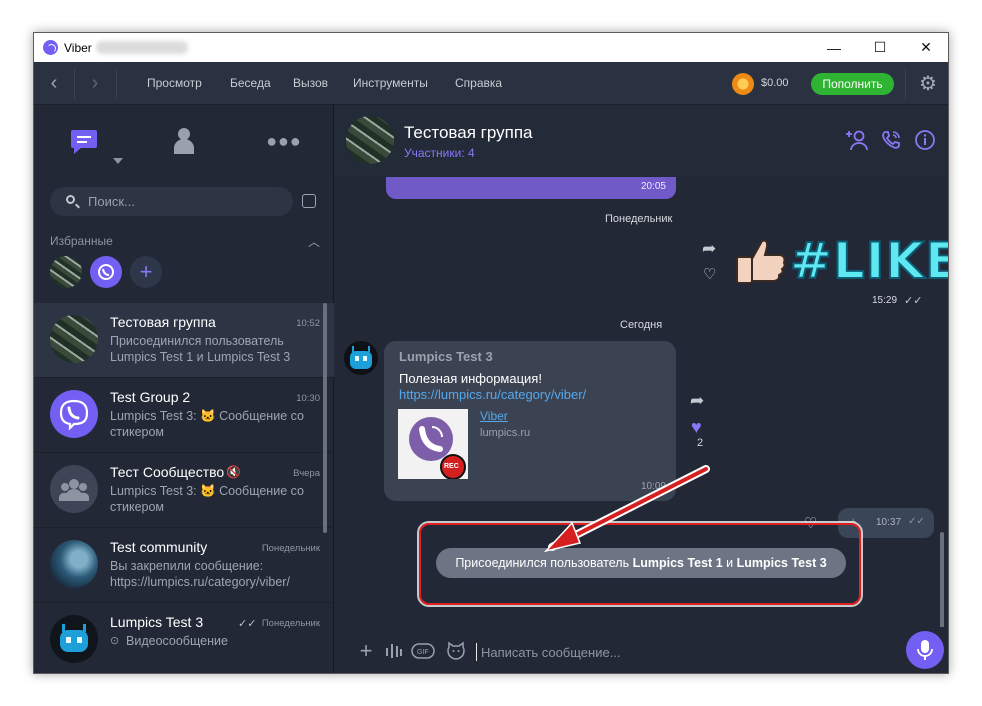  What do you see at coordinates (66, 272) in the screenshot?
I see `favorite-group-avatar` at bounding box center [66, 272].